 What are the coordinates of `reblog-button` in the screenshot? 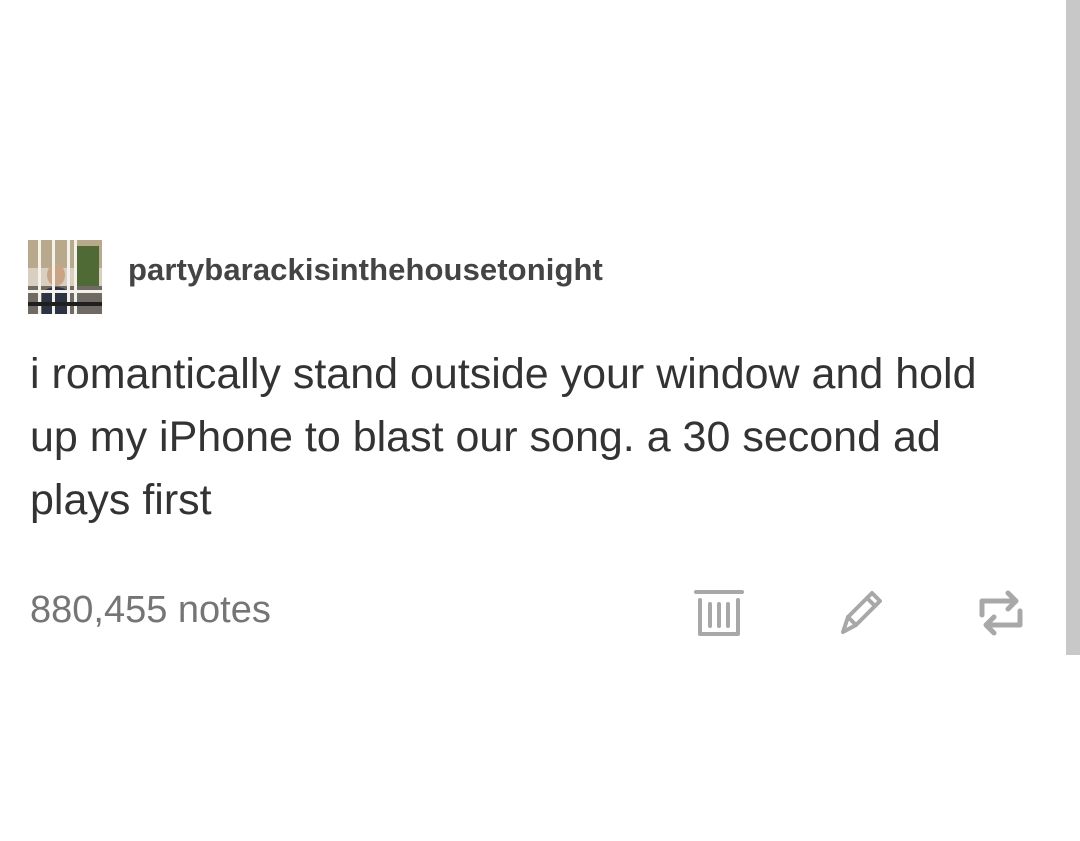 It's located at (1001, 613).